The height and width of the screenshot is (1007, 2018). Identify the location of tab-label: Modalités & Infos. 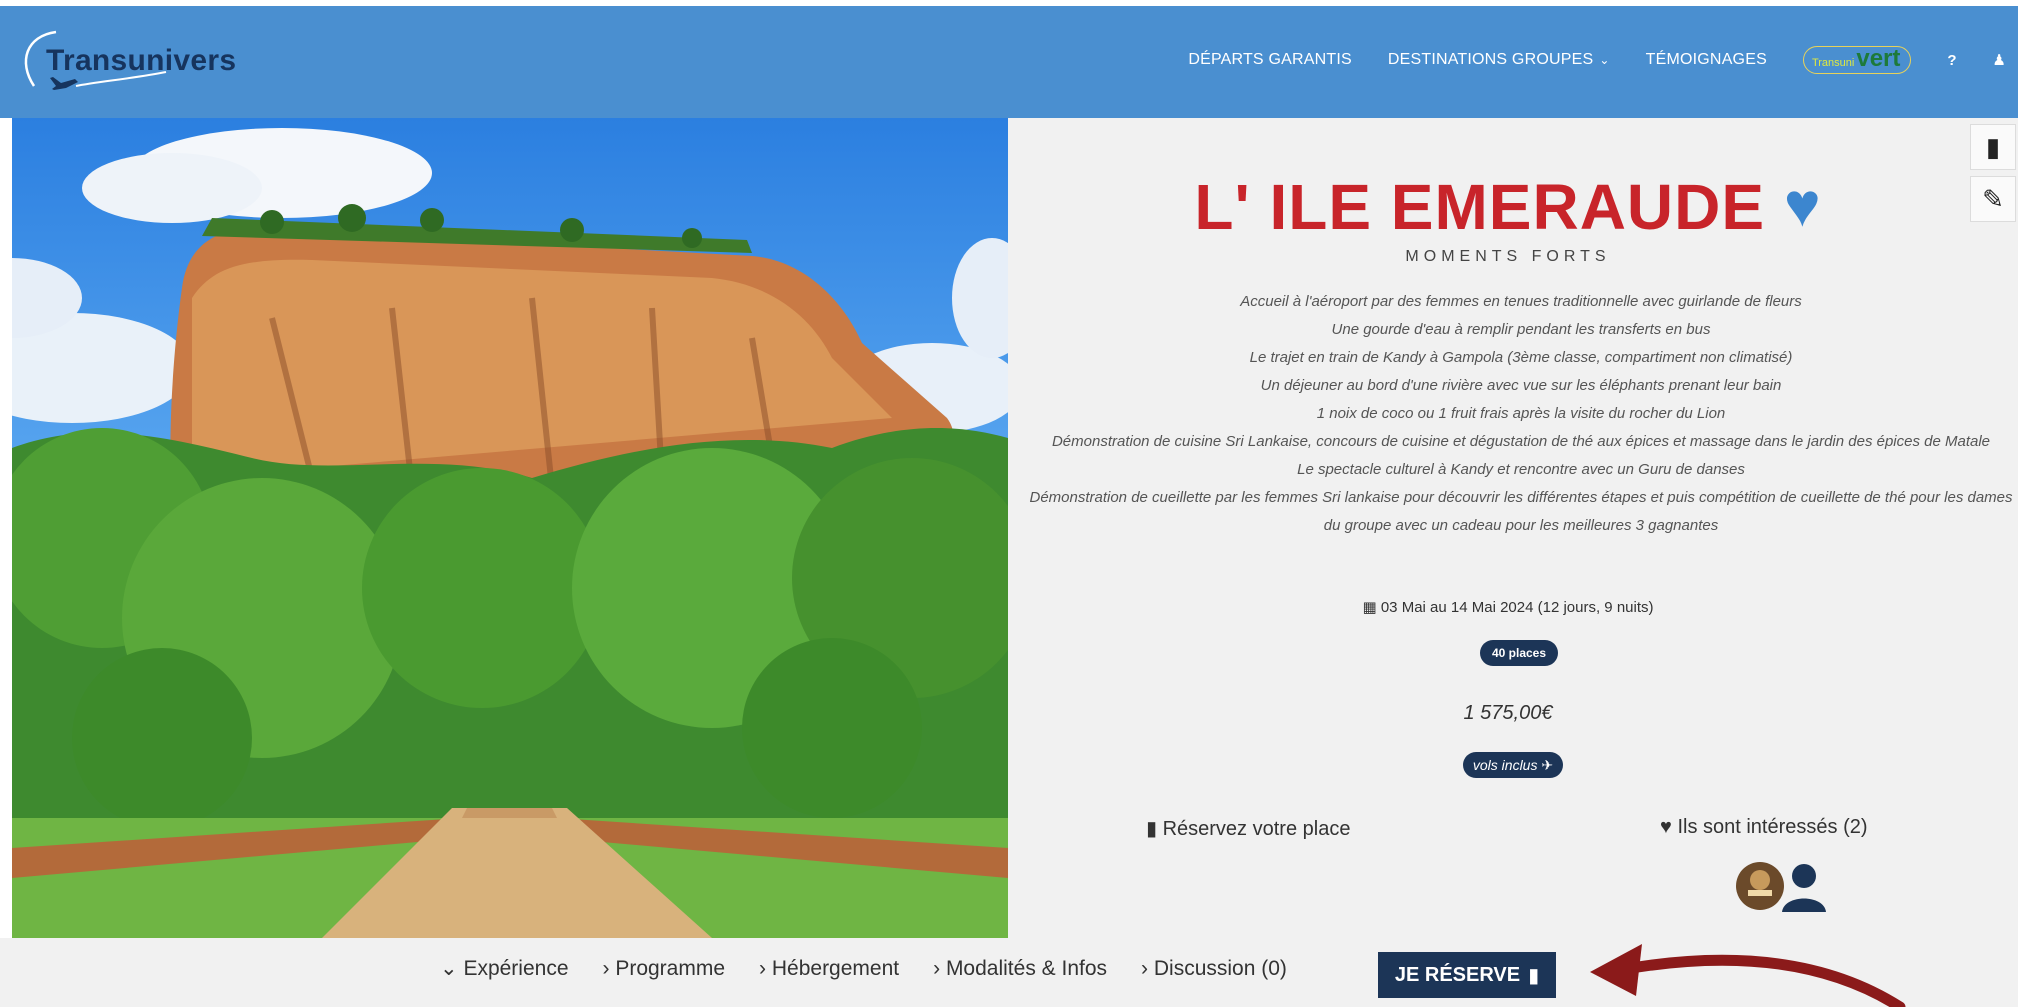
(1026, 968).